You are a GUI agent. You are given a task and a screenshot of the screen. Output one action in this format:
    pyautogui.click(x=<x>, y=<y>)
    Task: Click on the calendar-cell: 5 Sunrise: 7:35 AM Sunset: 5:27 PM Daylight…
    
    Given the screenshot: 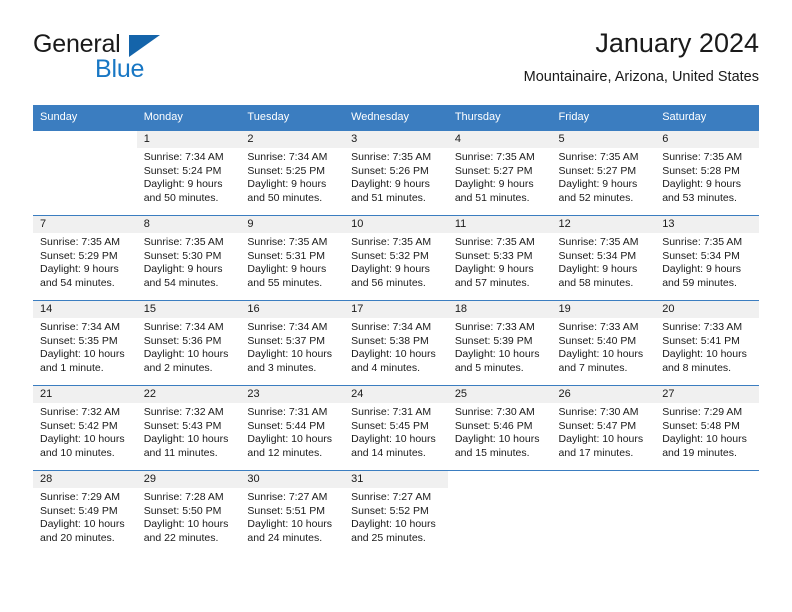 What is the action you would take?
    pyautogui.click(x=603, y=173)
    